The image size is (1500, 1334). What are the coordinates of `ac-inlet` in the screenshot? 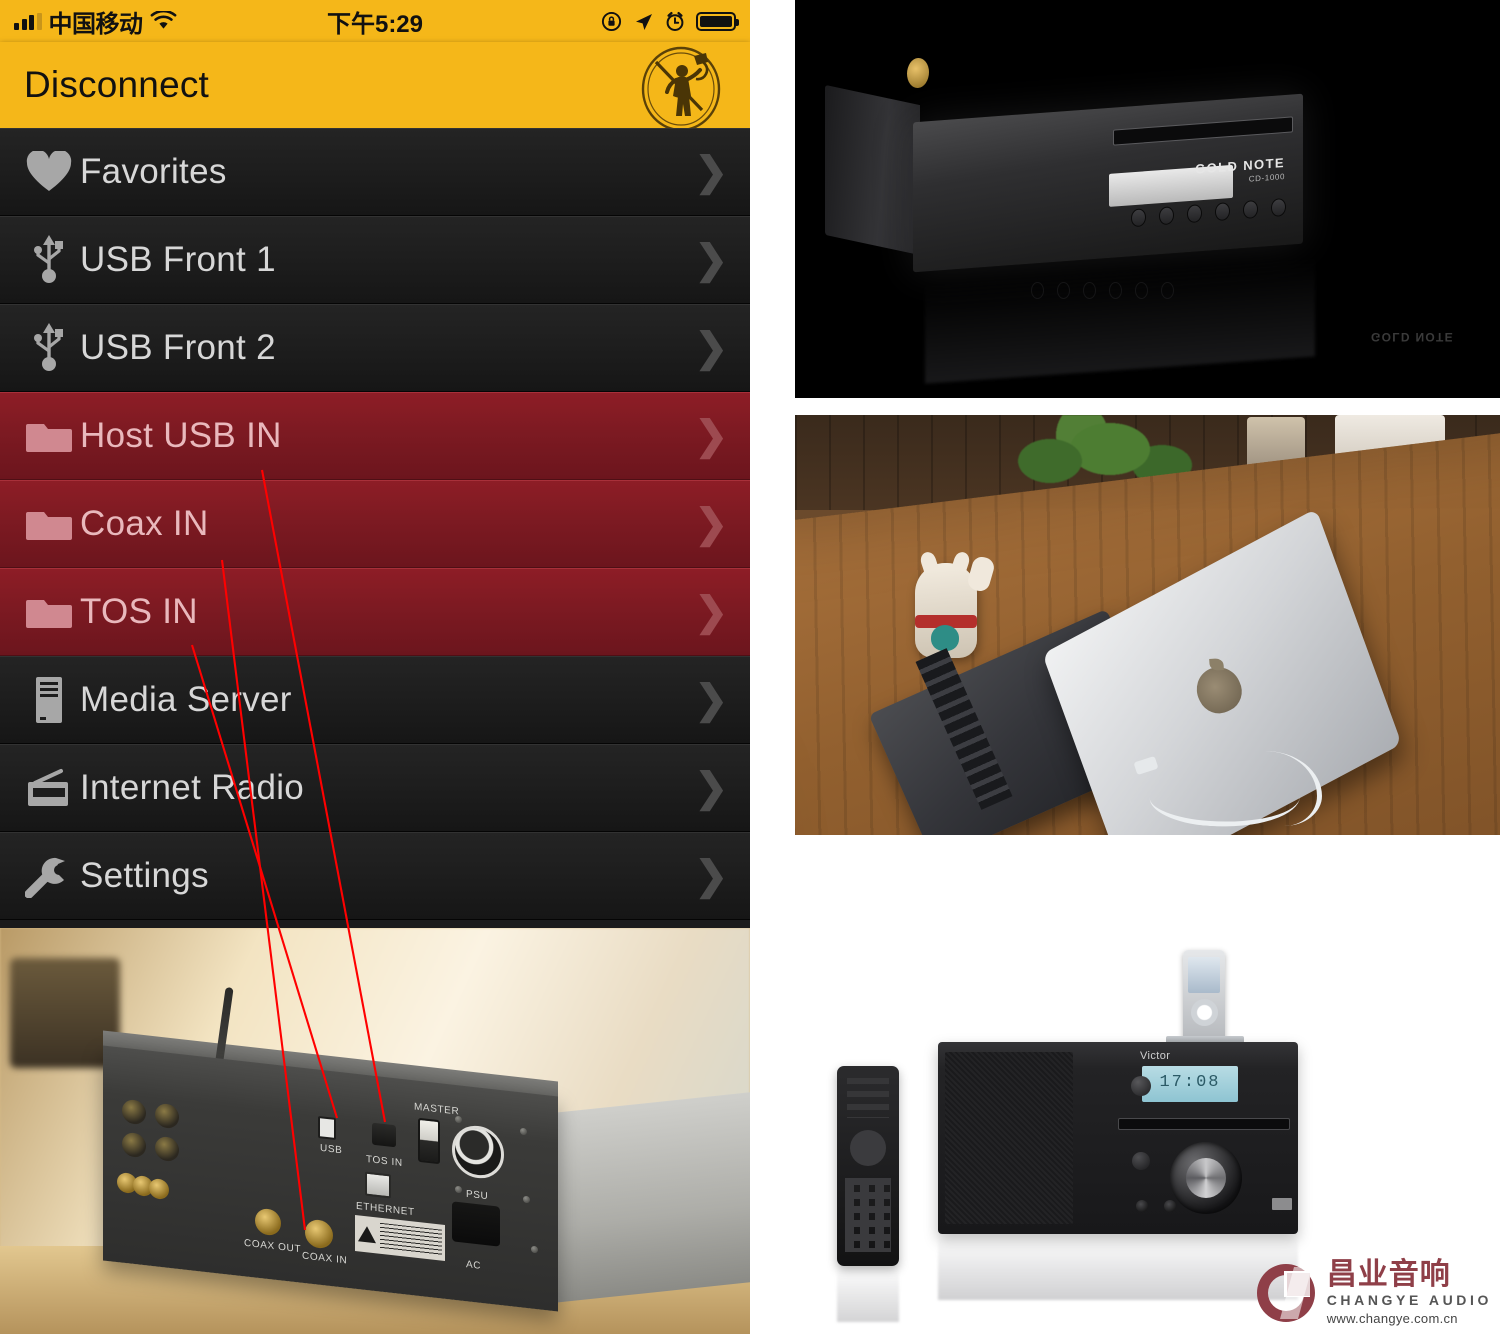 It's located at (476, 1224).